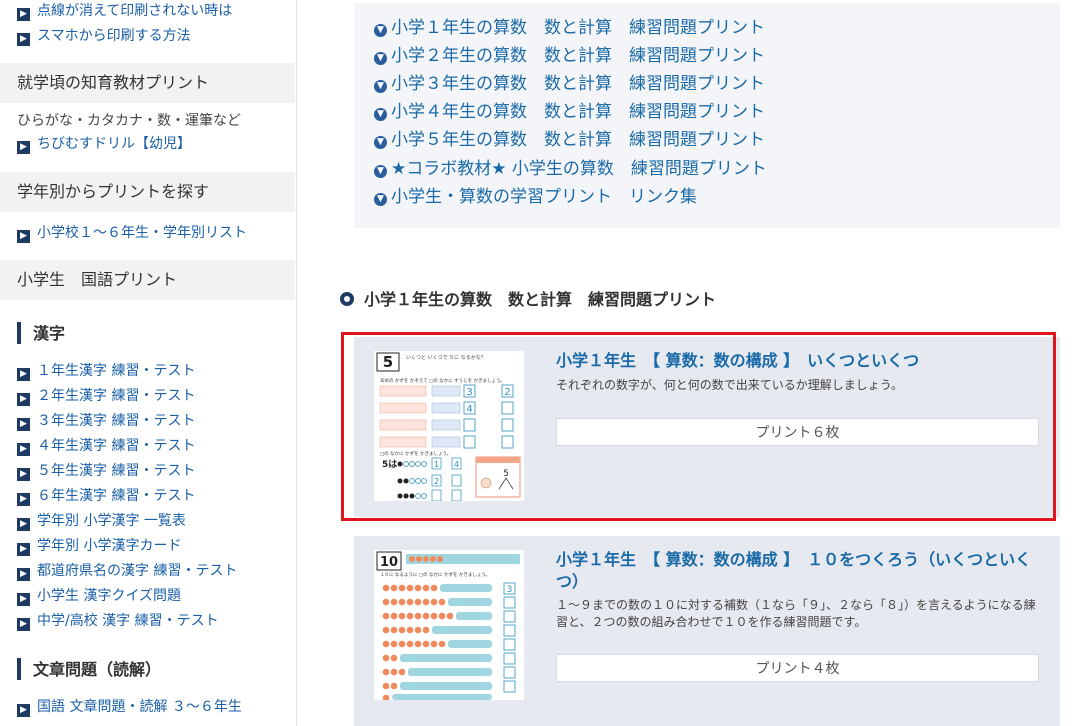 This screenshot has height=726, width=1075. I want to click on worksheet-thumbnail: 10 １０に なるように □の なかに かずを かきましょう。 3, so click(449, 625).